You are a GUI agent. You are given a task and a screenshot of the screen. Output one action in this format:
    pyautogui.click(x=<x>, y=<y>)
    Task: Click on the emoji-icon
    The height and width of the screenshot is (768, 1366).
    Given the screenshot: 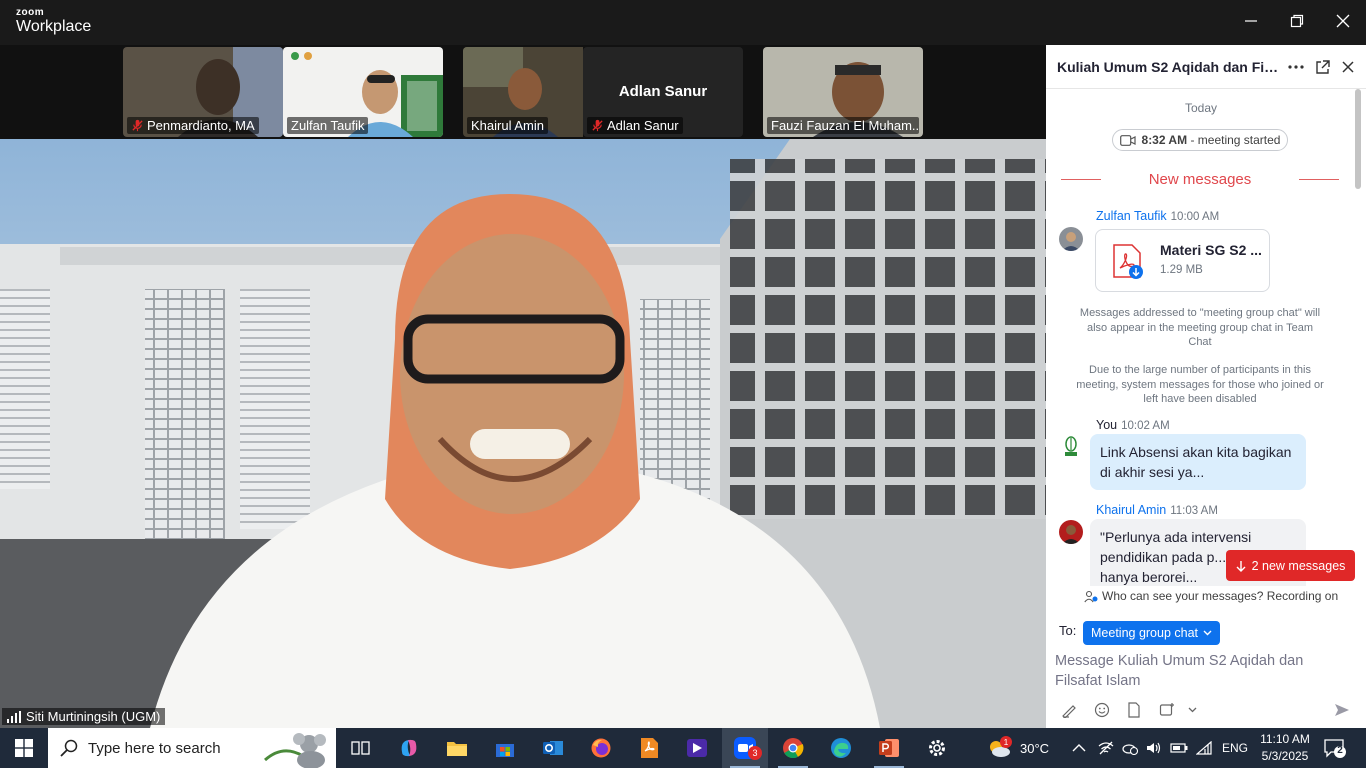 What is the action you would take?
    pyautogui.click(x=1102, y=710)
    